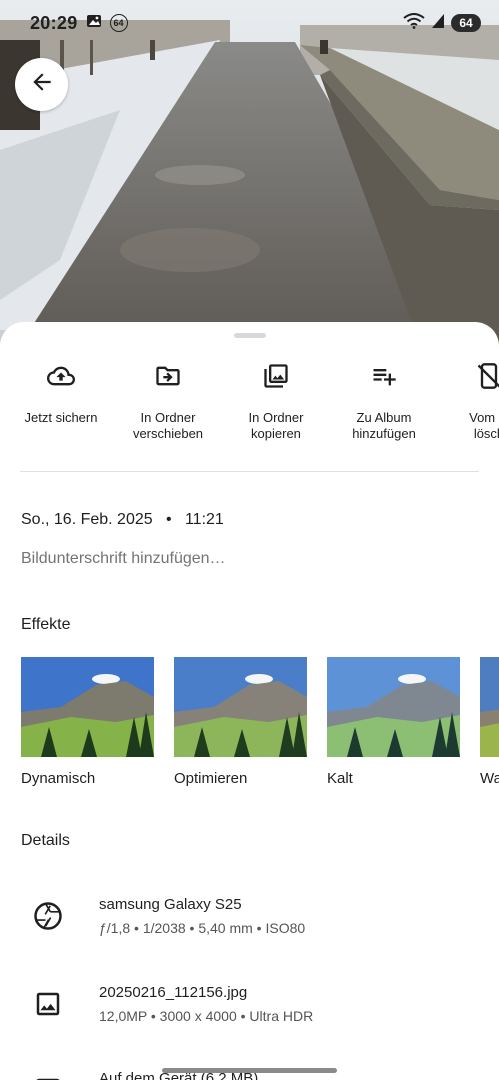  Describe the element at coordinates (414, 23) in the screenshot. I see `wifi-icon` at that location.